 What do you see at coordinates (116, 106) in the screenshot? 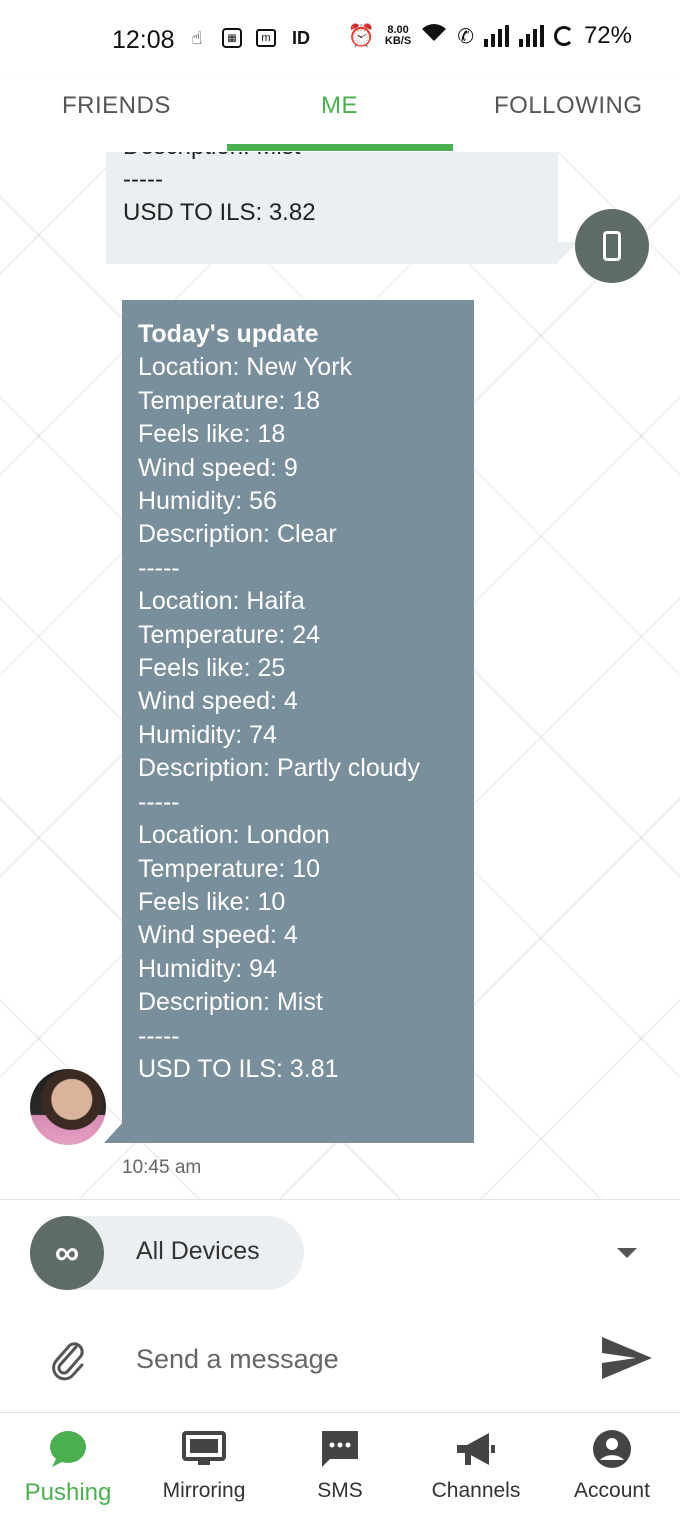
I see `tab-friends: FRIENDS` at bounding box center [116, 106].